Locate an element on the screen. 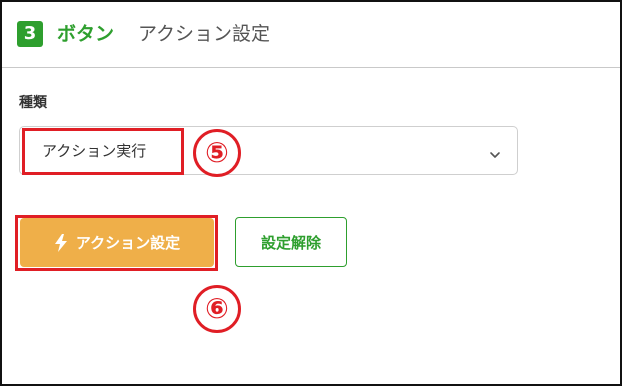 This screenshot has height=386, width=622. clear-settings-button: 設定解除 is located at coordinates (291, 242).